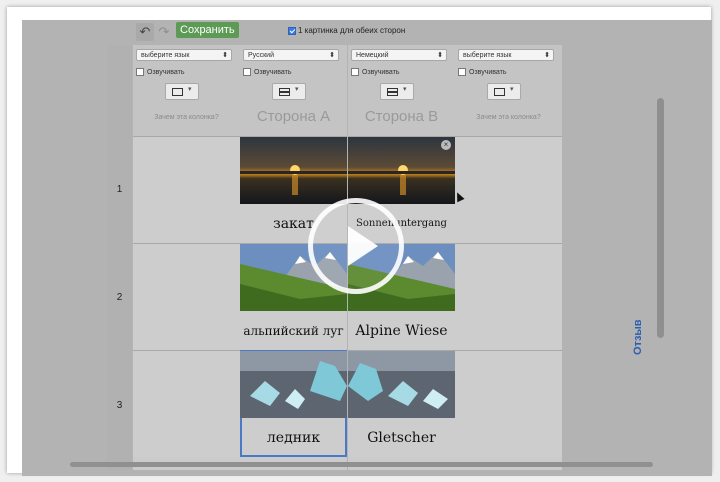 The height and width of the screenshot is (482, 720). I want to click on side-b-title: Сторона В, so click(401, 116).